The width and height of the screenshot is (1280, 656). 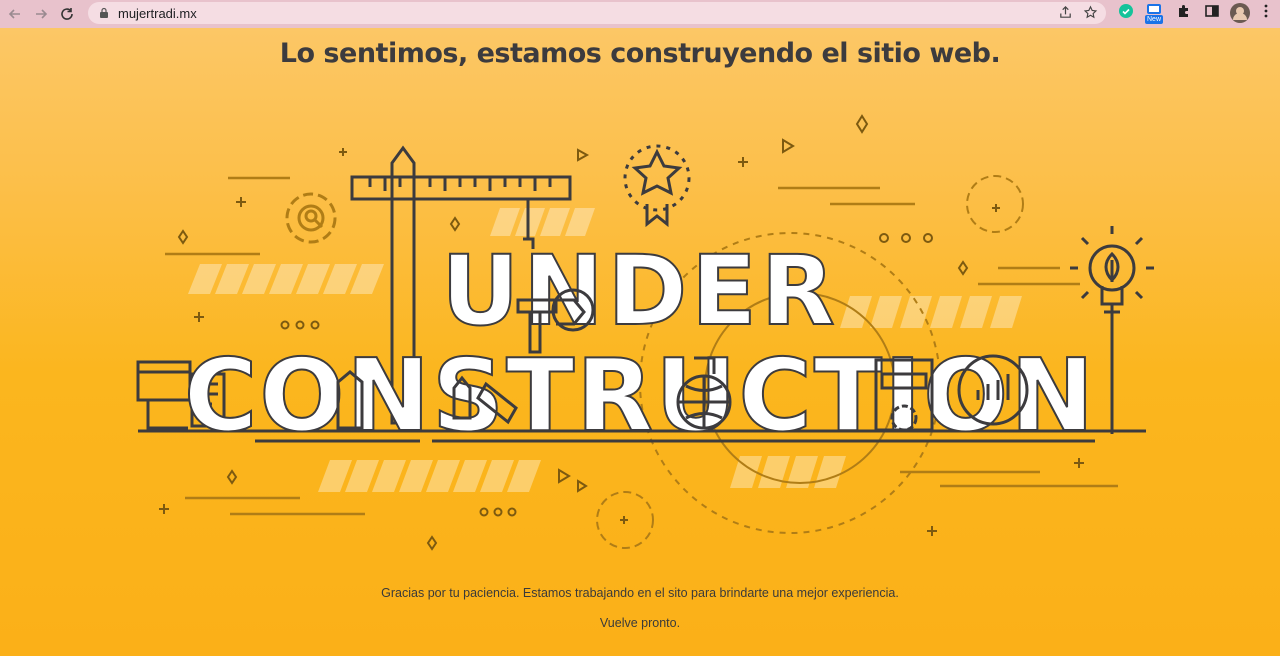 I want to click on reload-button, so click(x=67, y=14).